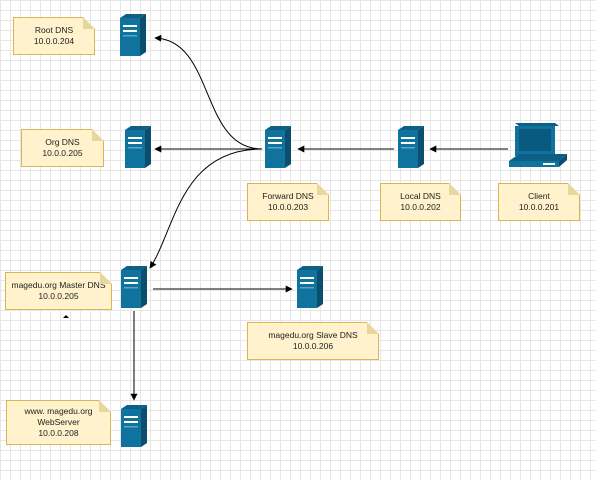  What do you see at coordinates (54, 30) in the screenshot?
I see `root-dns-name: Root DNS` at bounding box center [54, 30].